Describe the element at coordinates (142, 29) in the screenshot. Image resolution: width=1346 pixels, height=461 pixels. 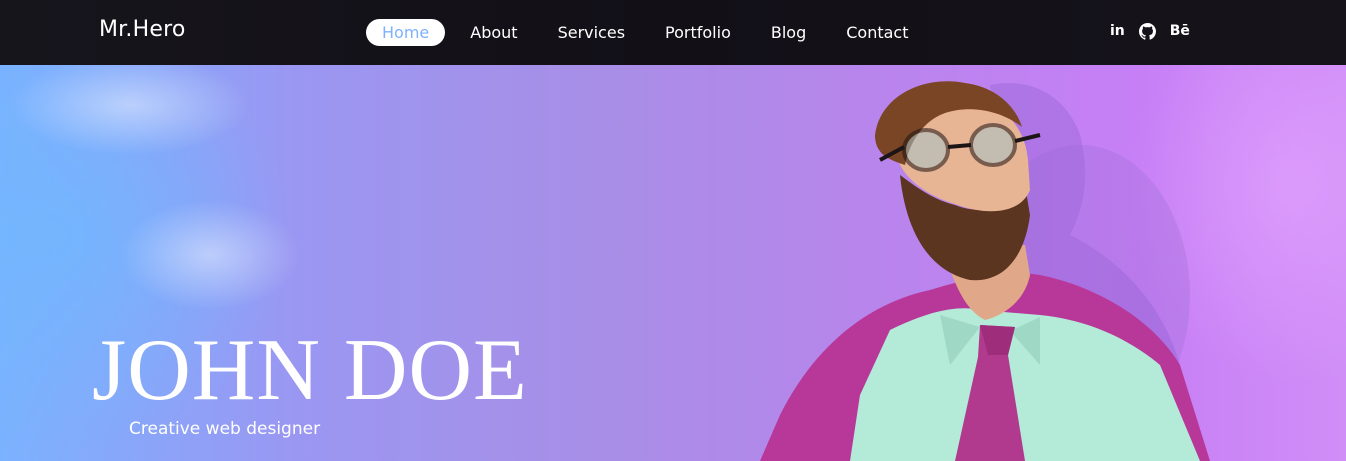
I see `brand-logo: Mr.Hero` at that location.